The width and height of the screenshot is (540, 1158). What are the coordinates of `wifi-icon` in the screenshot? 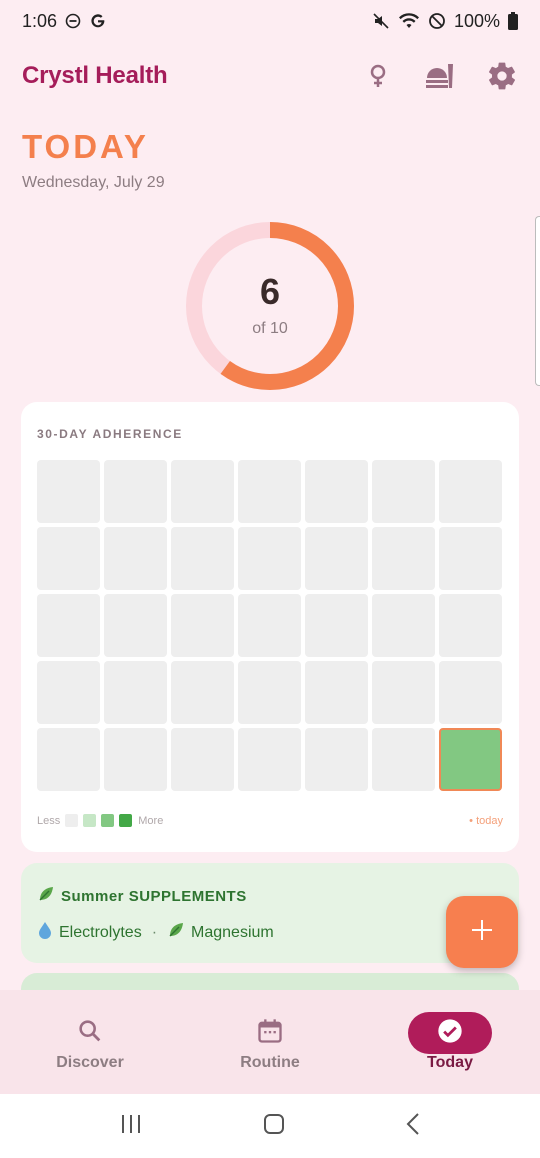 It's located at (409, 21).